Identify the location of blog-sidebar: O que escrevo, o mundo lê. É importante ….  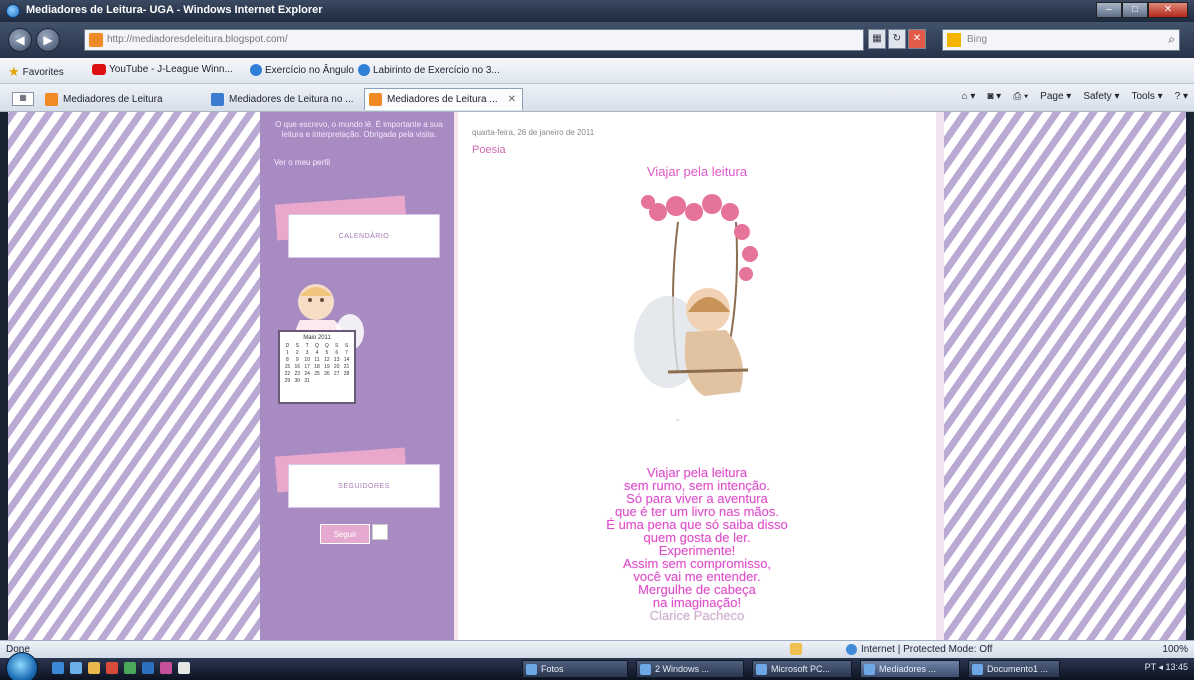
(357, 376).